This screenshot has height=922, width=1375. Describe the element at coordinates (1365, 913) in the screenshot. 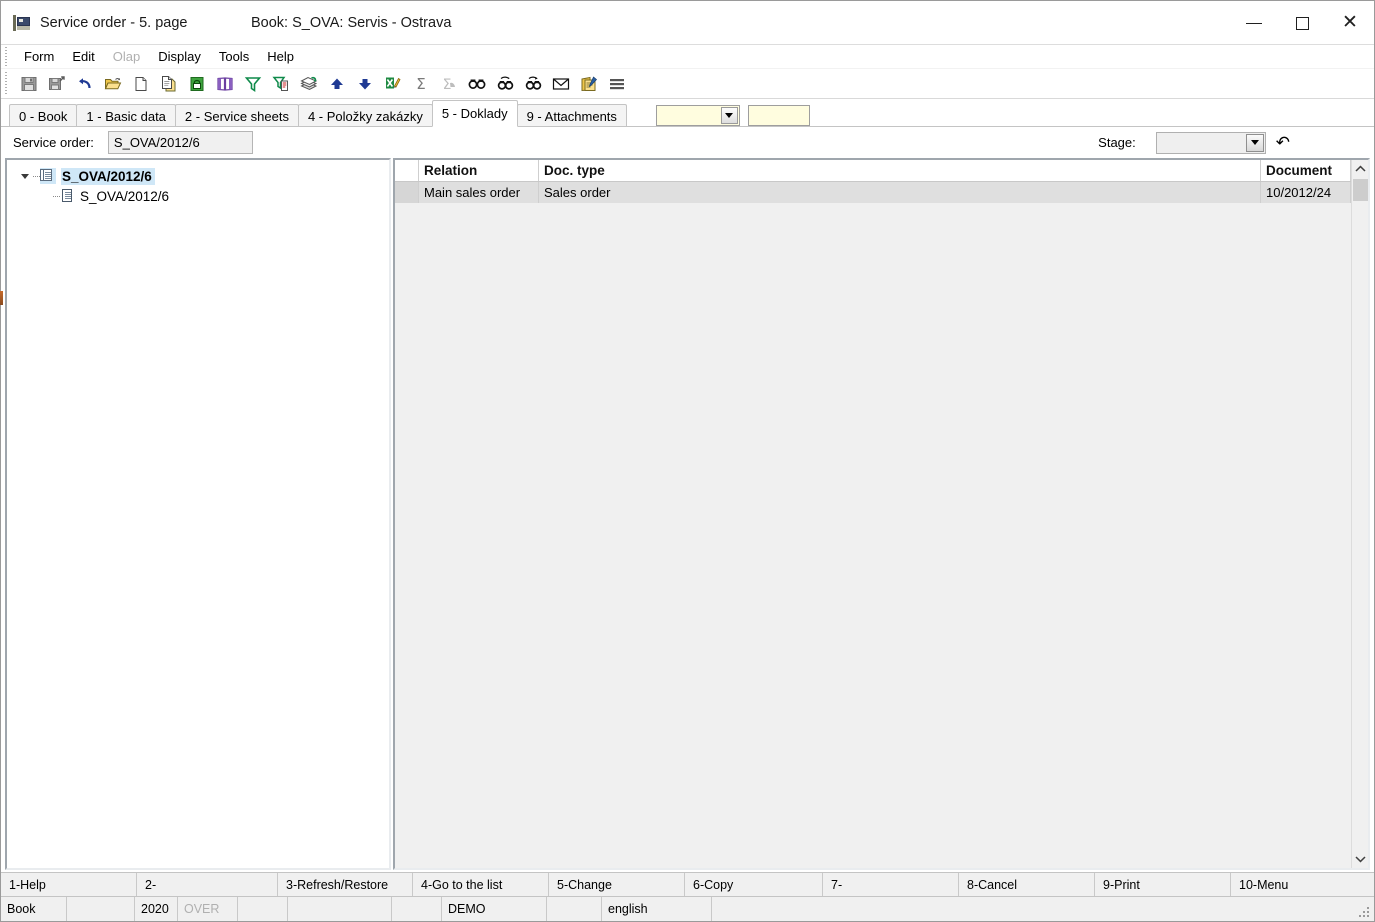

I see `resize-grip-icon` at that location.